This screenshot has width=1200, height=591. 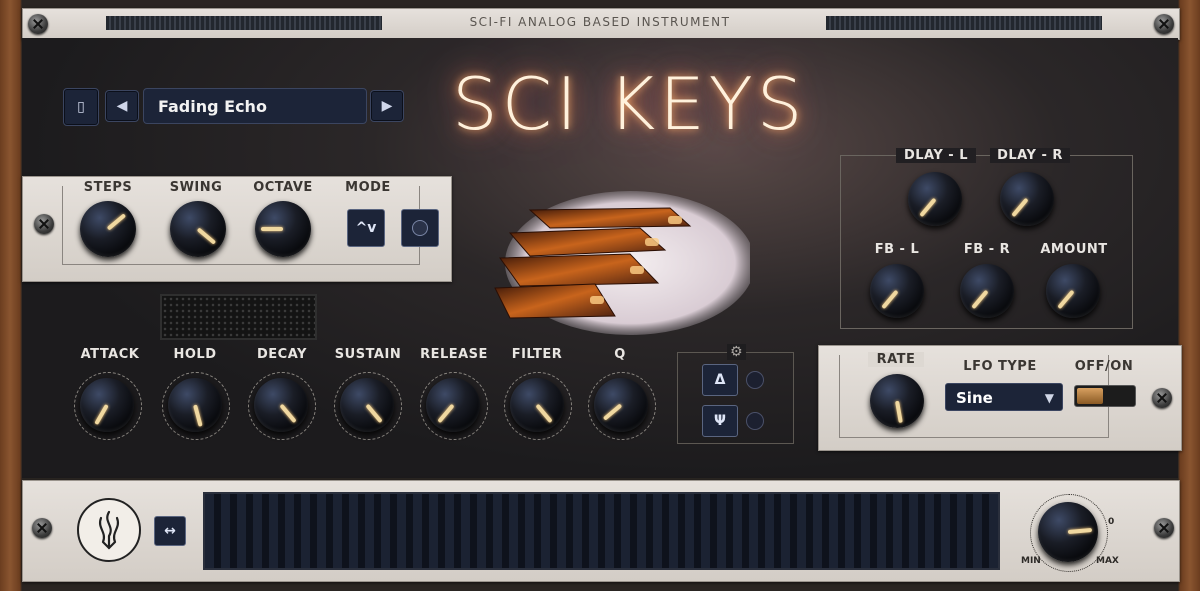 I want to click on dlay-l-knob, so click(x=935, y=199).